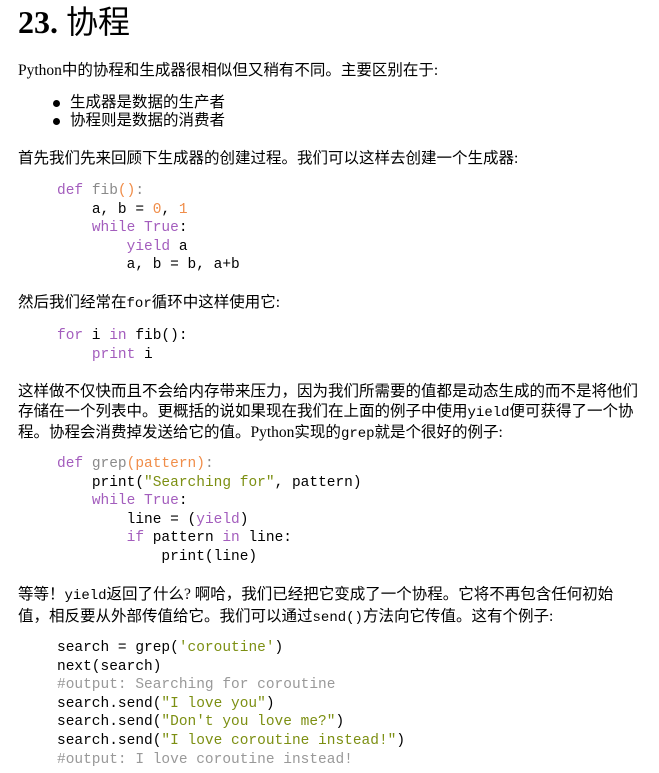  What do you see at coordinates (161, 519) in the screenshot?
I see `code-token: line = (` at bounding box center [161, 519].